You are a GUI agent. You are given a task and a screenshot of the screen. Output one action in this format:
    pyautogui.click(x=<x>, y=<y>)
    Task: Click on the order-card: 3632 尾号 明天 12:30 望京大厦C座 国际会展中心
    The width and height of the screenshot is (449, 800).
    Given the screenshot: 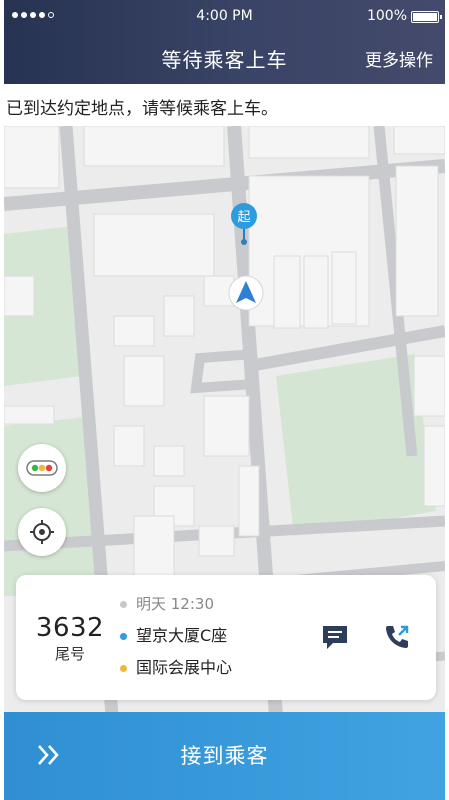 What is the action you would take?
    pyautogui.click(x=226, y=637)
    